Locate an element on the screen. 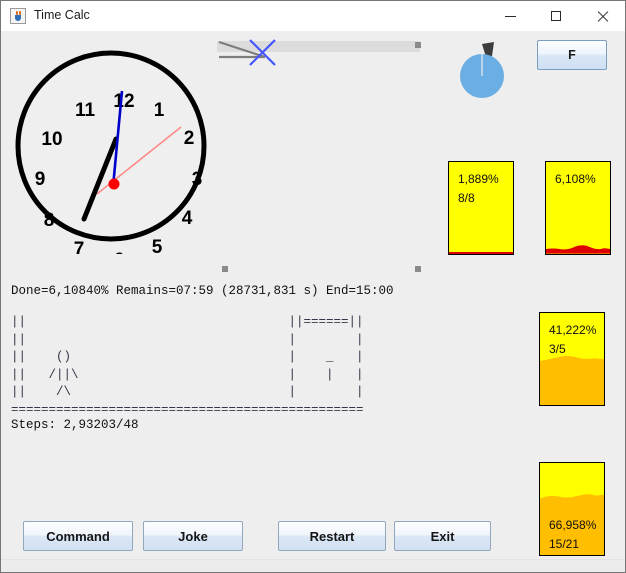 The image size is (626, 573). bottom-strip is located at coordinates (313, 565).